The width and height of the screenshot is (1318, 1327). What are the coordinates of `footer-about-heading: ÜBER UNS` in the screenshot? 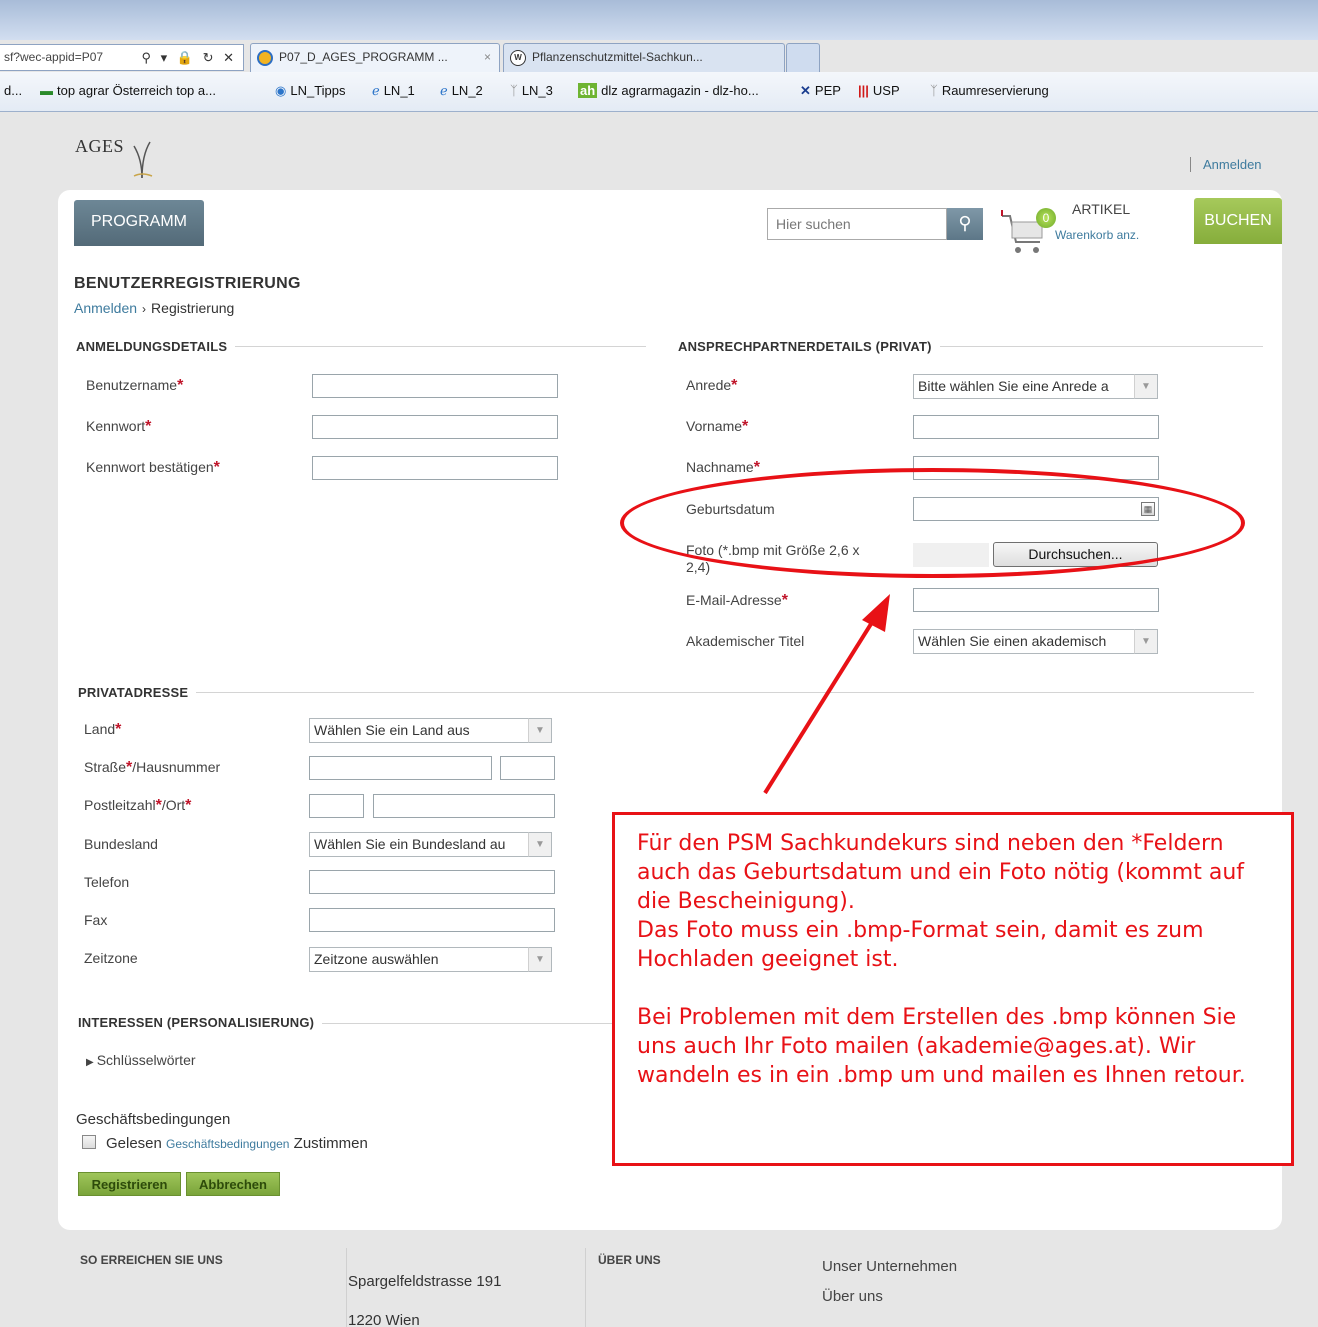 It's located at (629, 1260).